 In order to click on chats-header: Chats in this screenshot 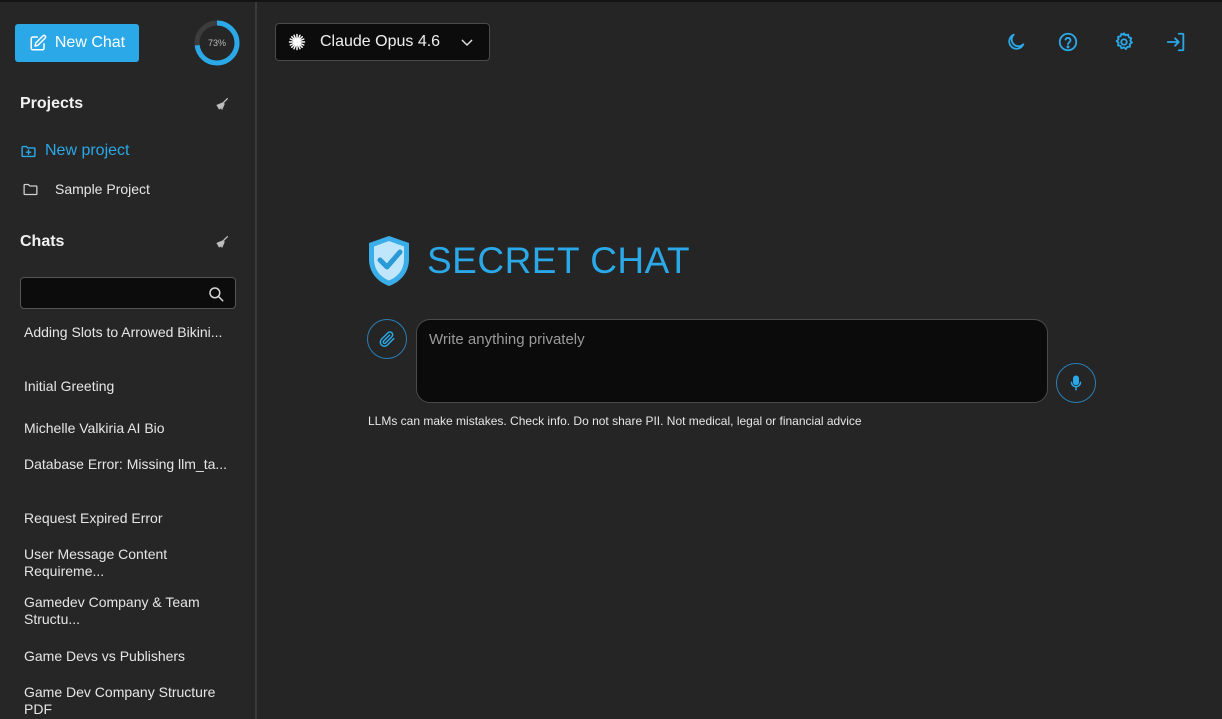, I will do `click(125, 242)`.